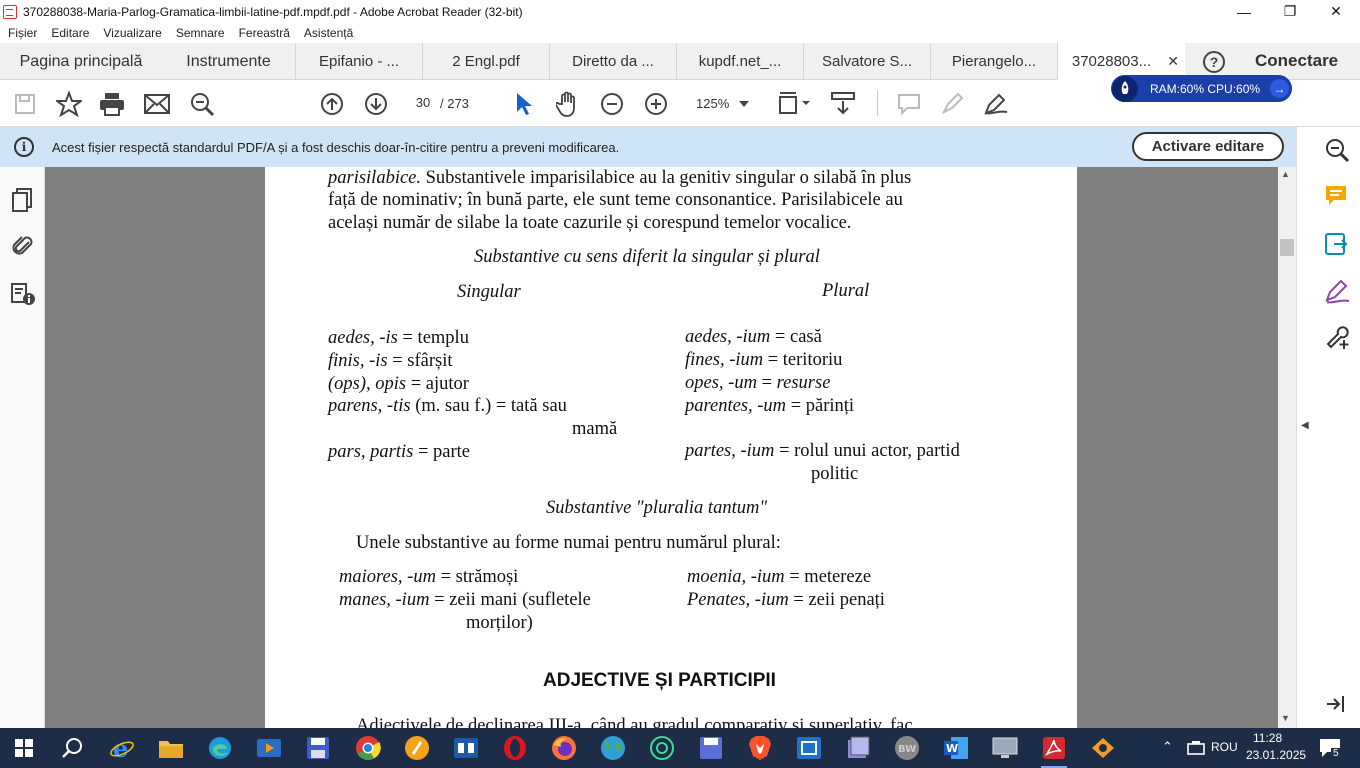 The height and width of the screenshot is (768, 1360). Describe the element at coordinates (843, 103) in the screenshot. I see `scroll-mode-icon` at that location.